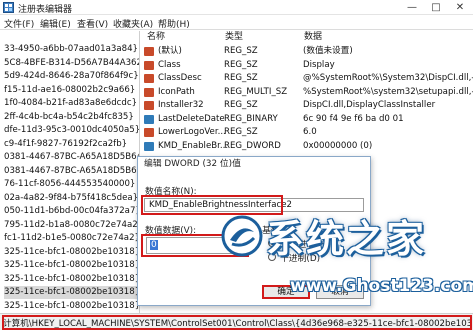 The width and height of the screenshot is (473, 330). Describe the element at coordinates (71, 198) in the screenshot. I see `tree-item: 02a-4a82-9f84-b75f418c5dea}` at that location.